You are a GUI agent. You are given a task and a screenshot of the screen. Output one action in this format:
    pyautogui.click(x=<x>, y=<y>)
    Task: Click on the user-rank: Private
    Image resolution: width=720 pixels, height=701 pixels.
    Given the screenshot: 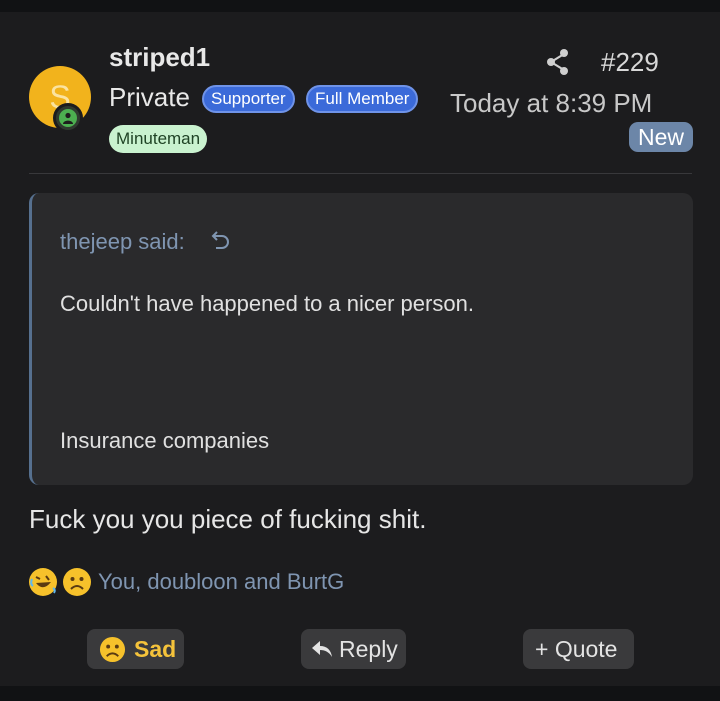 What is the action you would take?
    pyautogui.click(x=149, y=97)
    